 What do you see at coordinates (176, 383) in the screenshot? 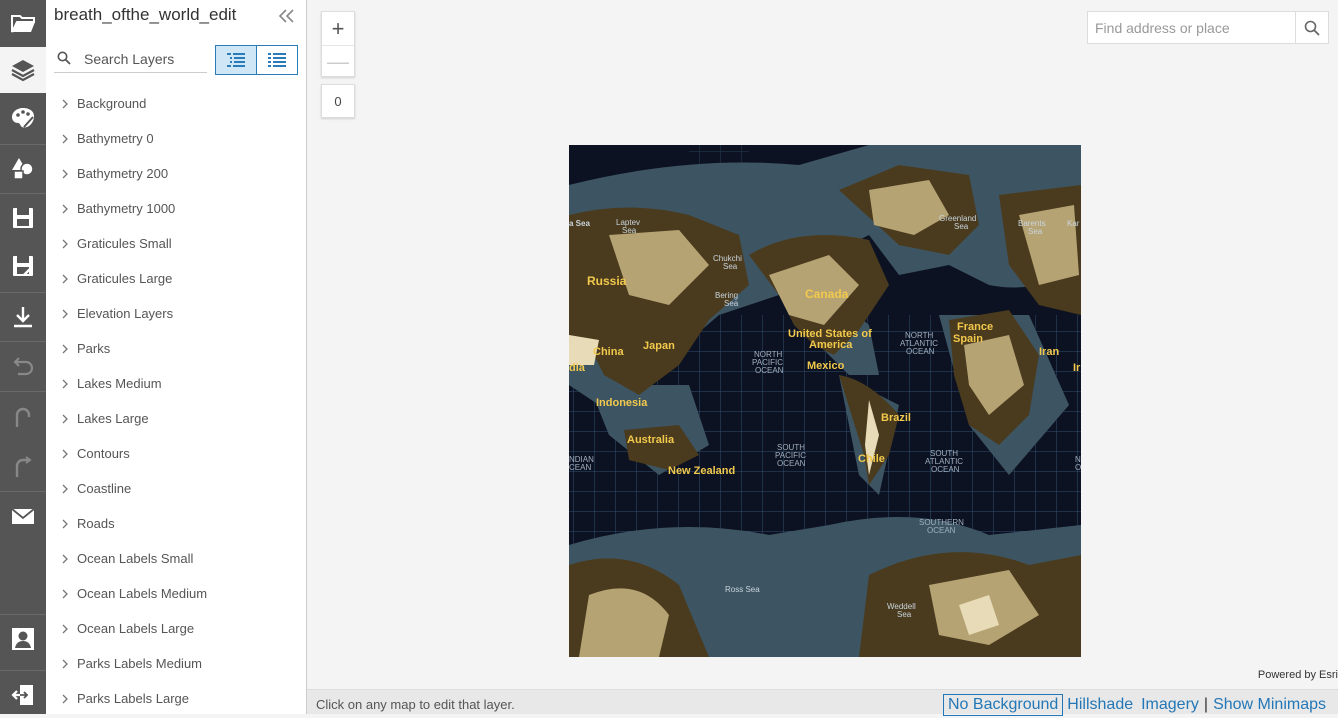
I see `layer-item: Lakes Medium` at bounding box center [176, 383].